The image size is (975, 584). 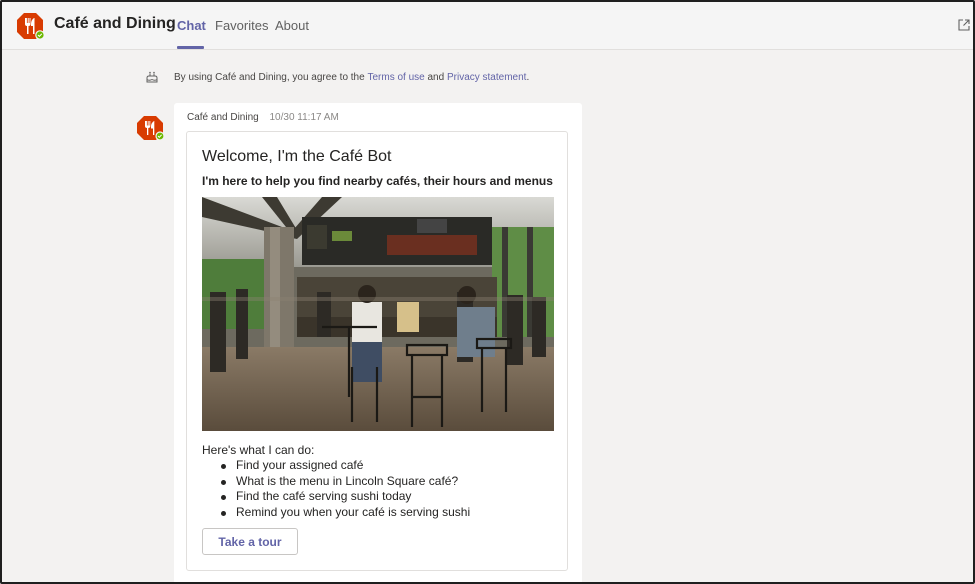 I want to click on terms-of-use-link: Terms of use, so click(x=395, y=77).